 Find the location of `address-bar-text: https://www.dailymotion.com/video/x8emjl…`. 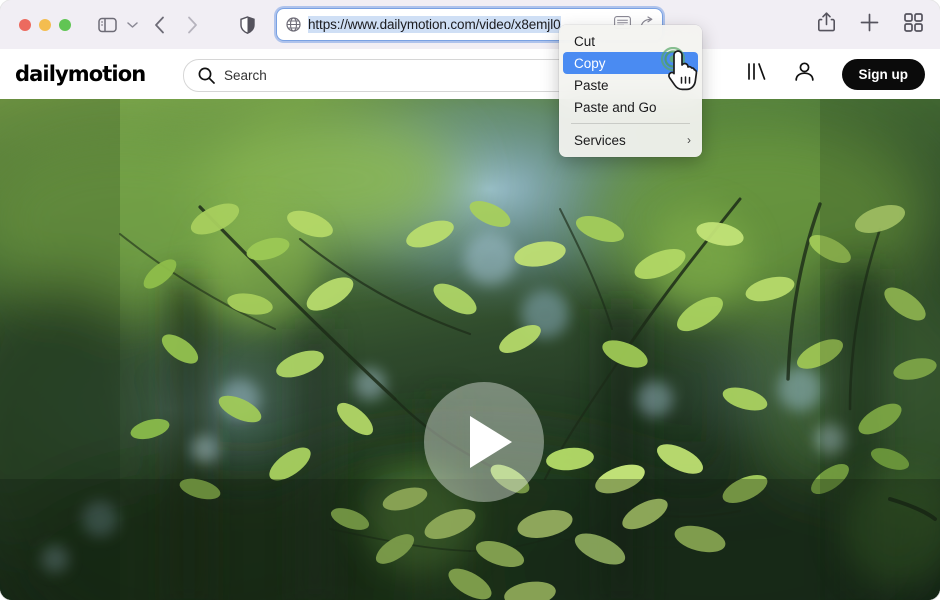

address-bar-text: https://www.dailymotion.com/video/x8emjl… is located at coordinates (434, 24).